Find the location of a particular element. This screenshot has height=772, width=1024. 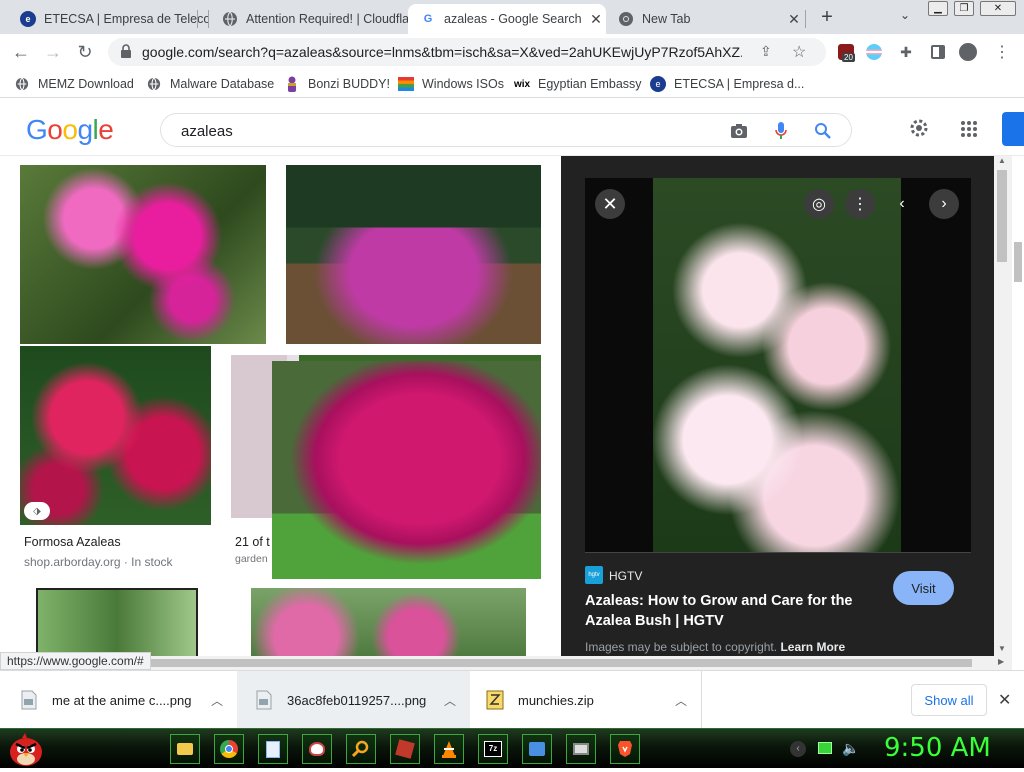

bookmark-windows-isos: Windows ISOs is located at coordinates (451, 84).